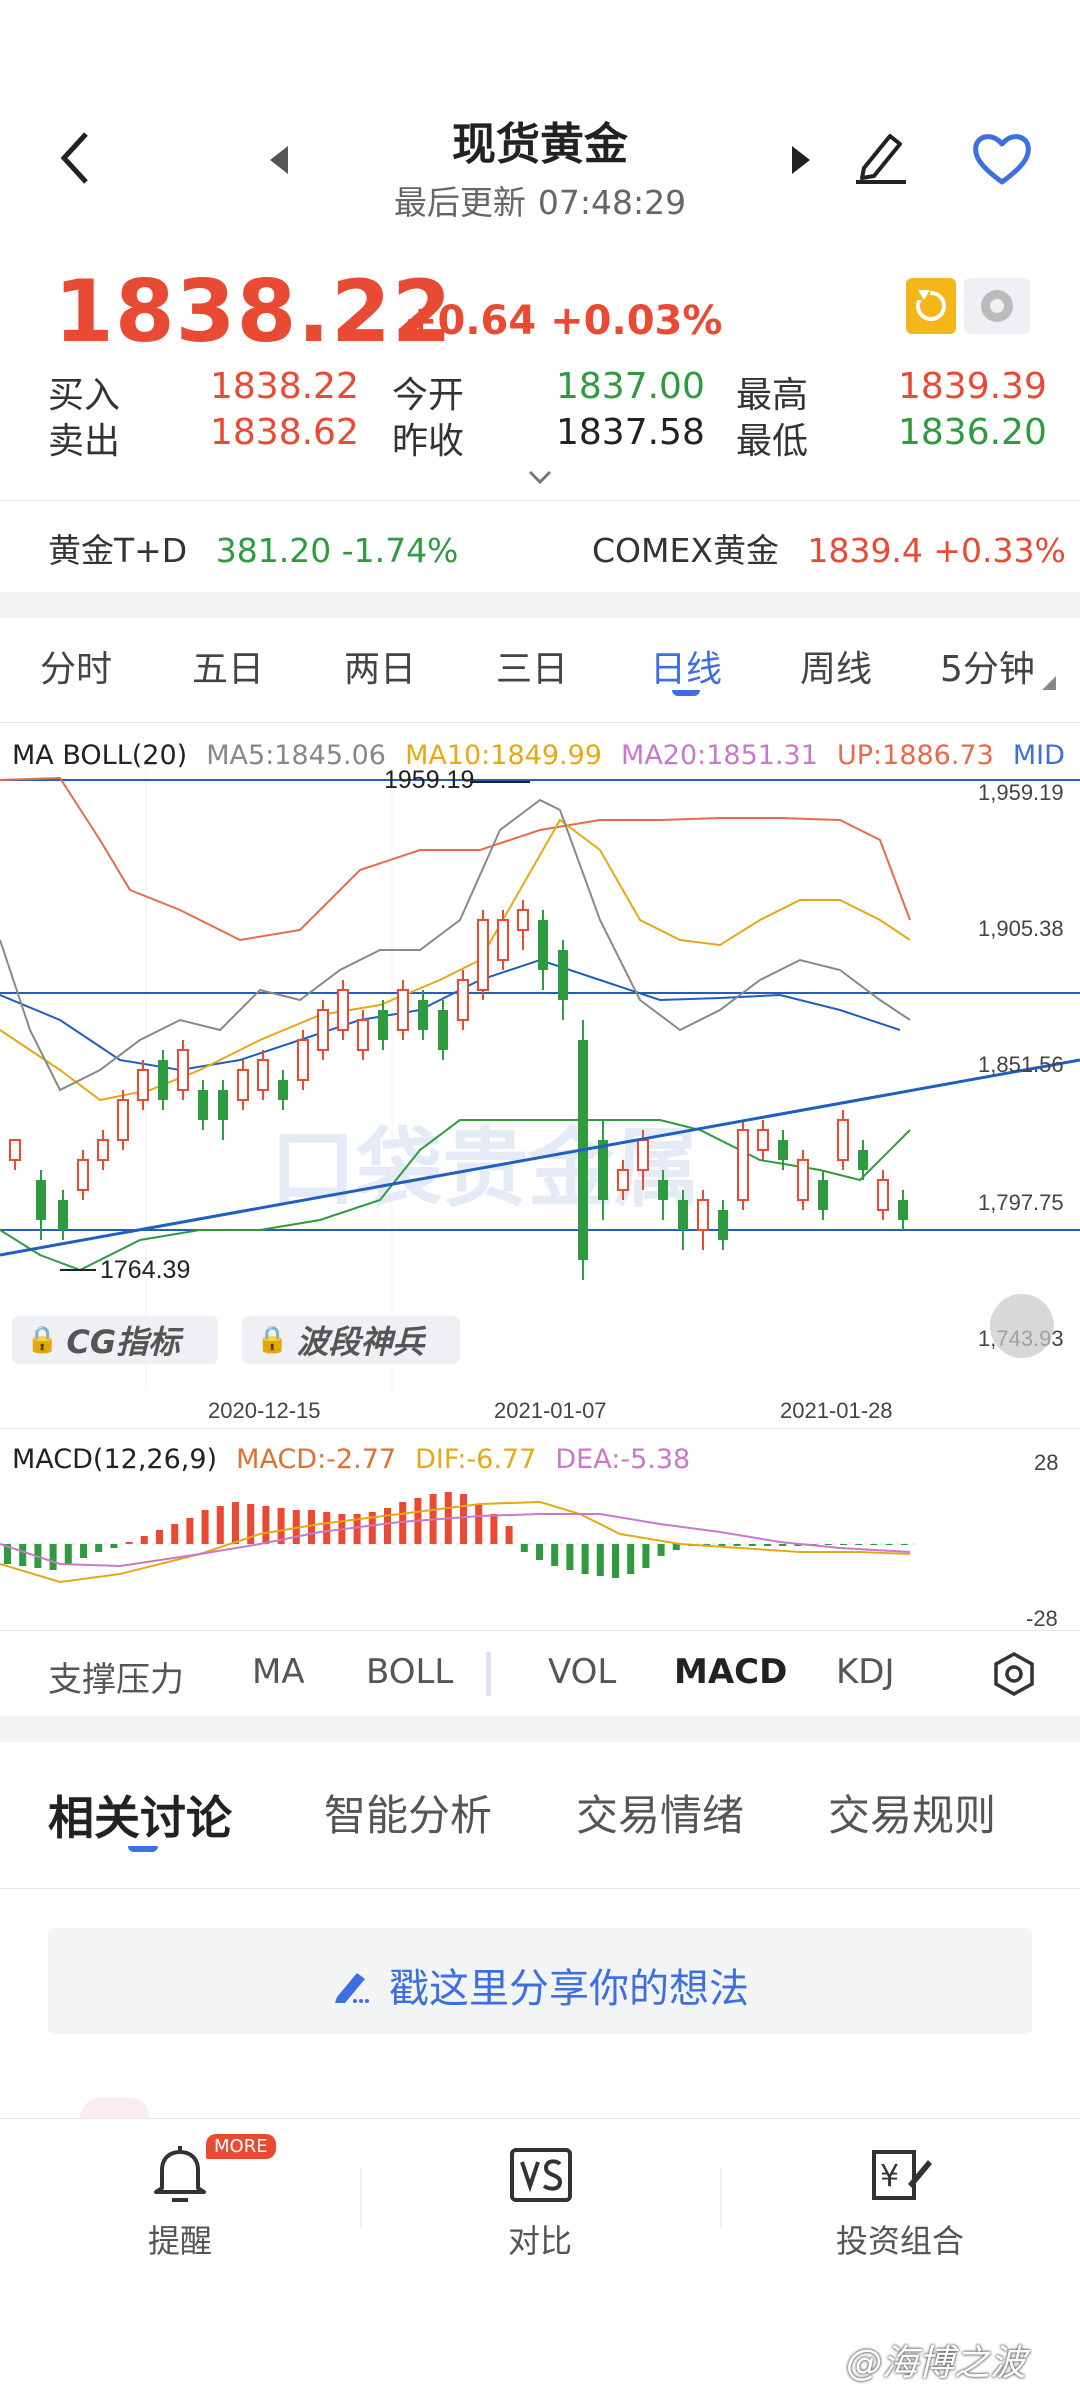 This screenshot has width=1080, height=2400. I want to click on x-tick: 2021-01-07, so click(550, 1410).